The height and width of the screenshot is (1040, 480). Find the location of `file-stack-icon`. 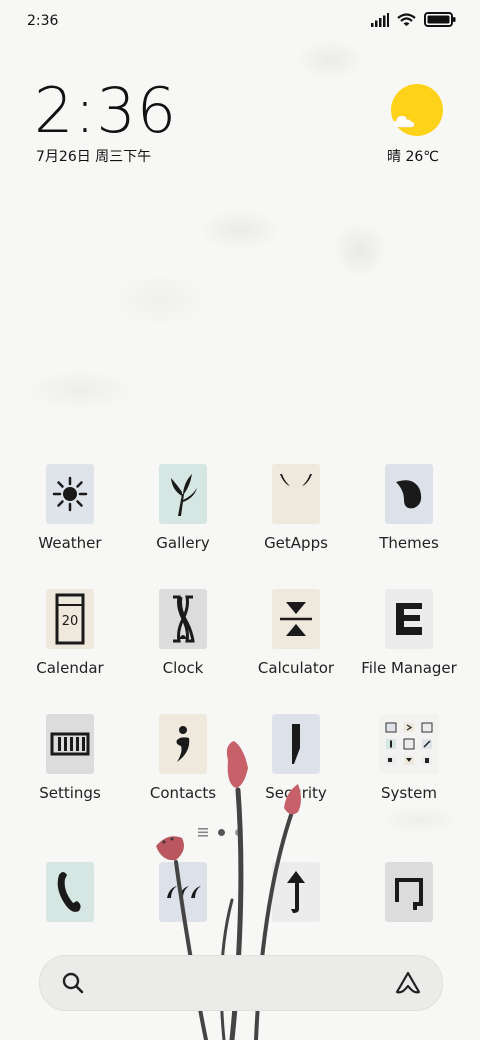

file-stack-icon is located at coordinates (409, 619).